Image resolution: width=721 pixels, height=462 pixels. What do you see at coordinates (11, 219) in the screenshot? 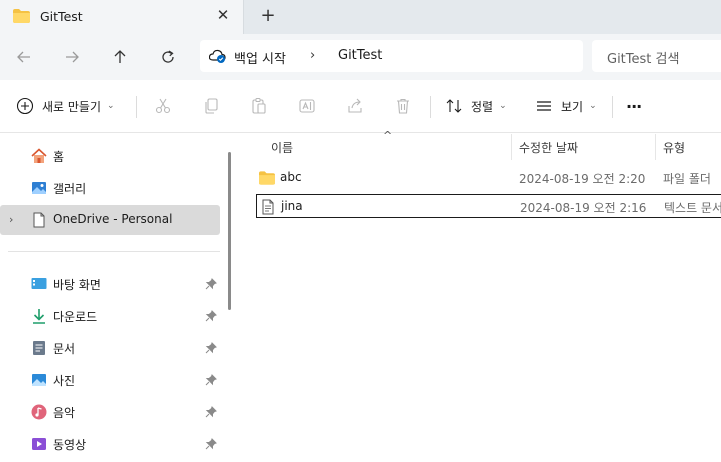
I see `chevron-right-icon: ›` at bounding box center [11, 219].